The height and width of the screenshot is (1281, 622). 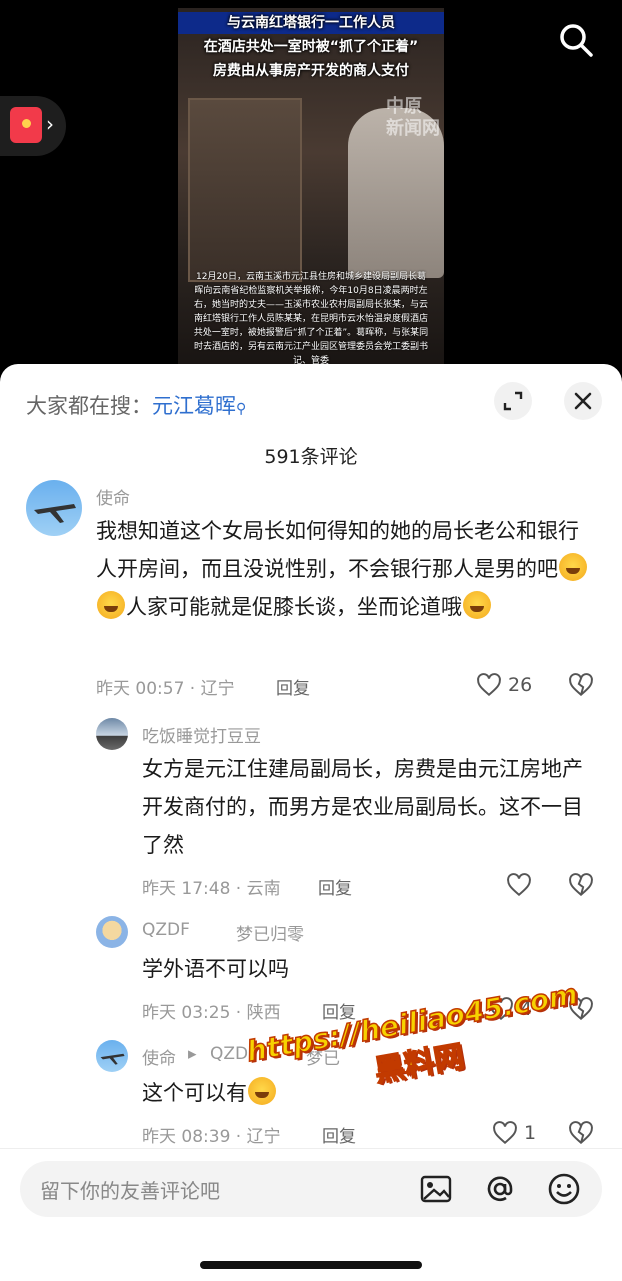 I want to click on video-title-line2: 在酒店共处一室时被“抓了个正着”, so click(x=311, y=47).